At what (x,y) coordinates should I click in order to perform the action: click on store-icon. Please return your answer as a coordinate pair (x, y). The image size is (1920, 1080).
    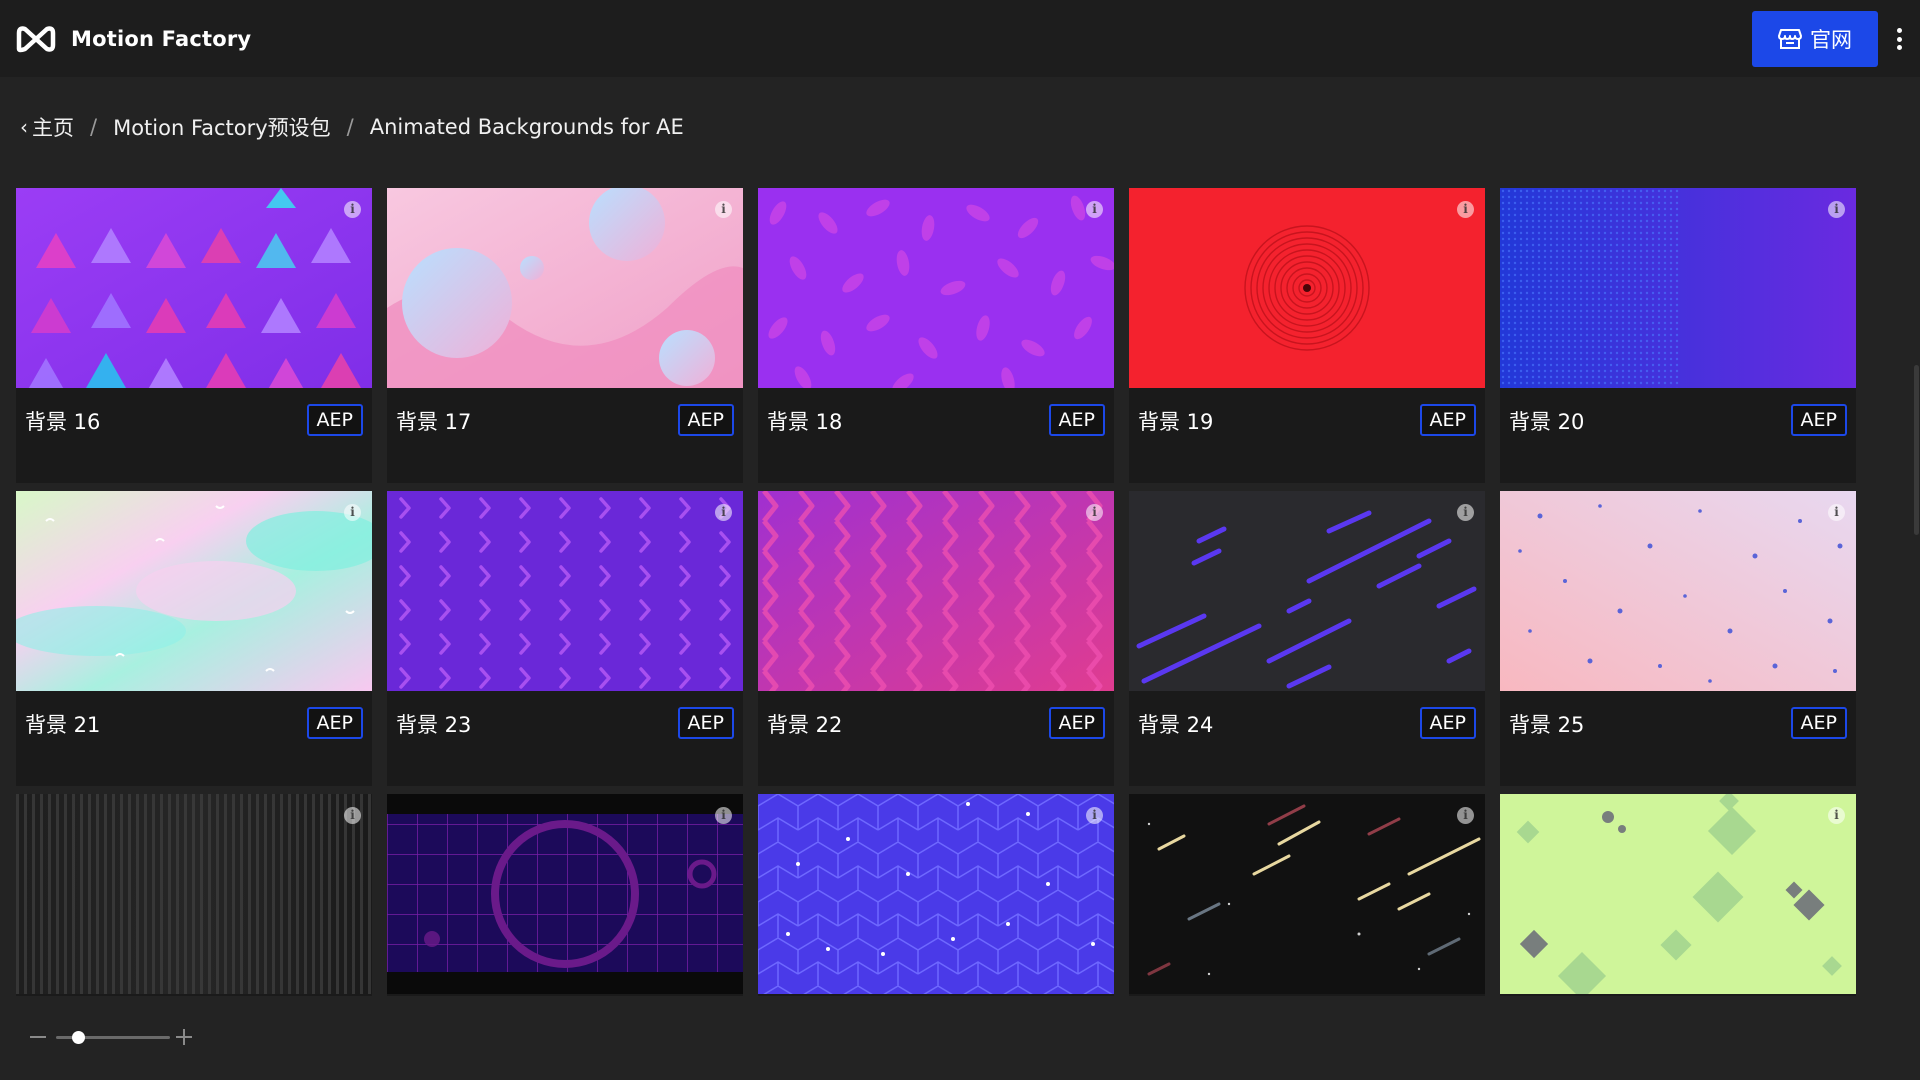
    Looking at the image, I should click on (1790, 39).